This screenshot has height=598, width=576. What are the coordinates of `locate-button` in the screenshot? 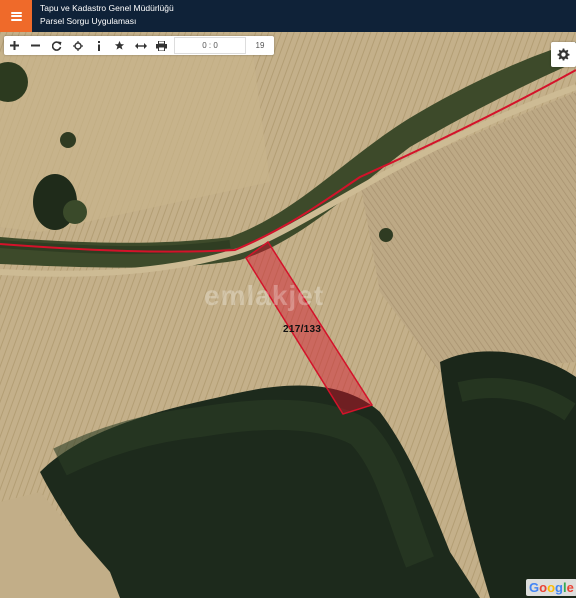 It's located at (77, 45).